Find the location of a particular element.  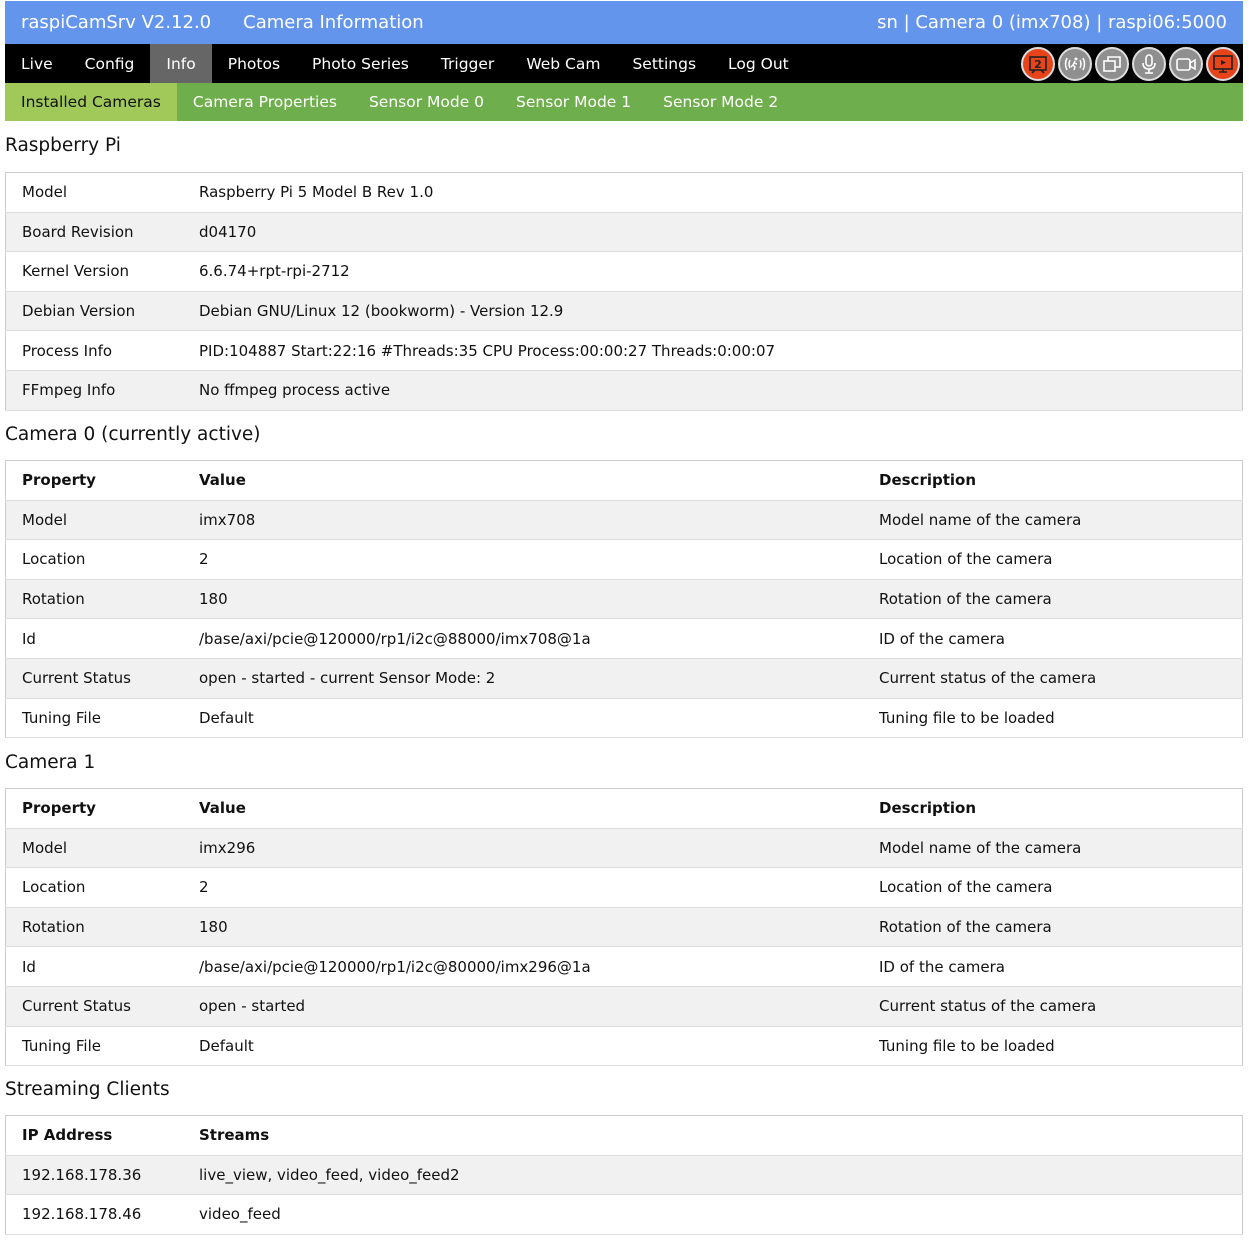

value-cell: 180 is located at coordinates (523, 599).